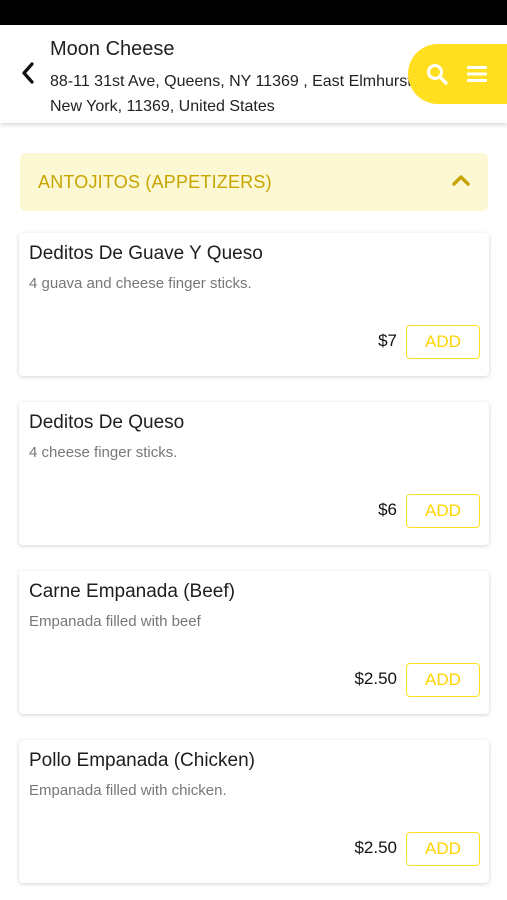 Image resolution: width=507 pixels, height=900 pixels. What do you see at coordinates (155, 181) in the screenshot?
I see `category-title: ANTOJITOS (APPETIZERS)` at bounding box center [155, 181].